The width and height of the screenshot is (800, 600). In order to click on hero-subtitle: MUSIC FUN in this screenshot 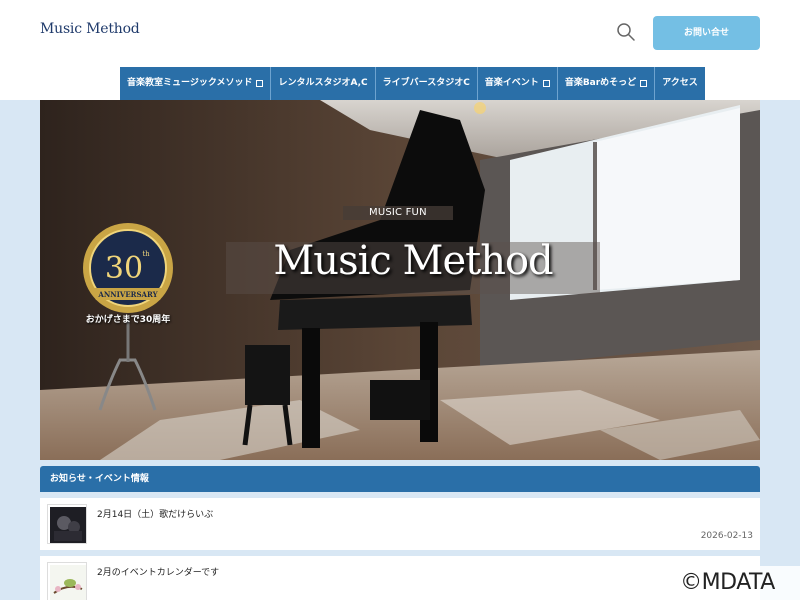, I will do `click(398, 213)`.